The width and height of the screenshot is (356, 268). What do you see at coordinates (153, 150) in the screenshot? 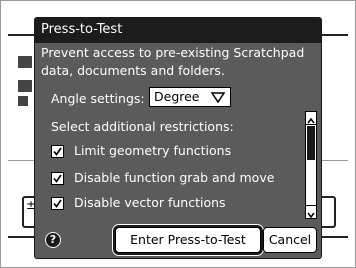
I see `limit-geometry-label: Limit geometry functions` at bounding box center [153, 150].